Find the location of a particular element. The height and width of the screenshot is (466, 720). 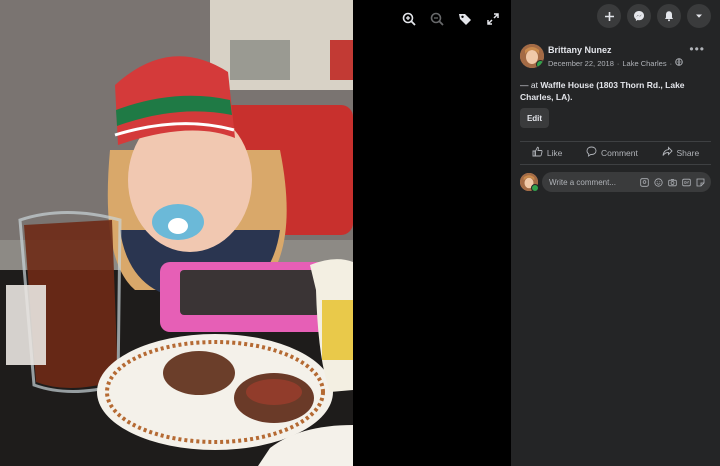

avatar-sticker-icon is located at coordinates (644, 182).